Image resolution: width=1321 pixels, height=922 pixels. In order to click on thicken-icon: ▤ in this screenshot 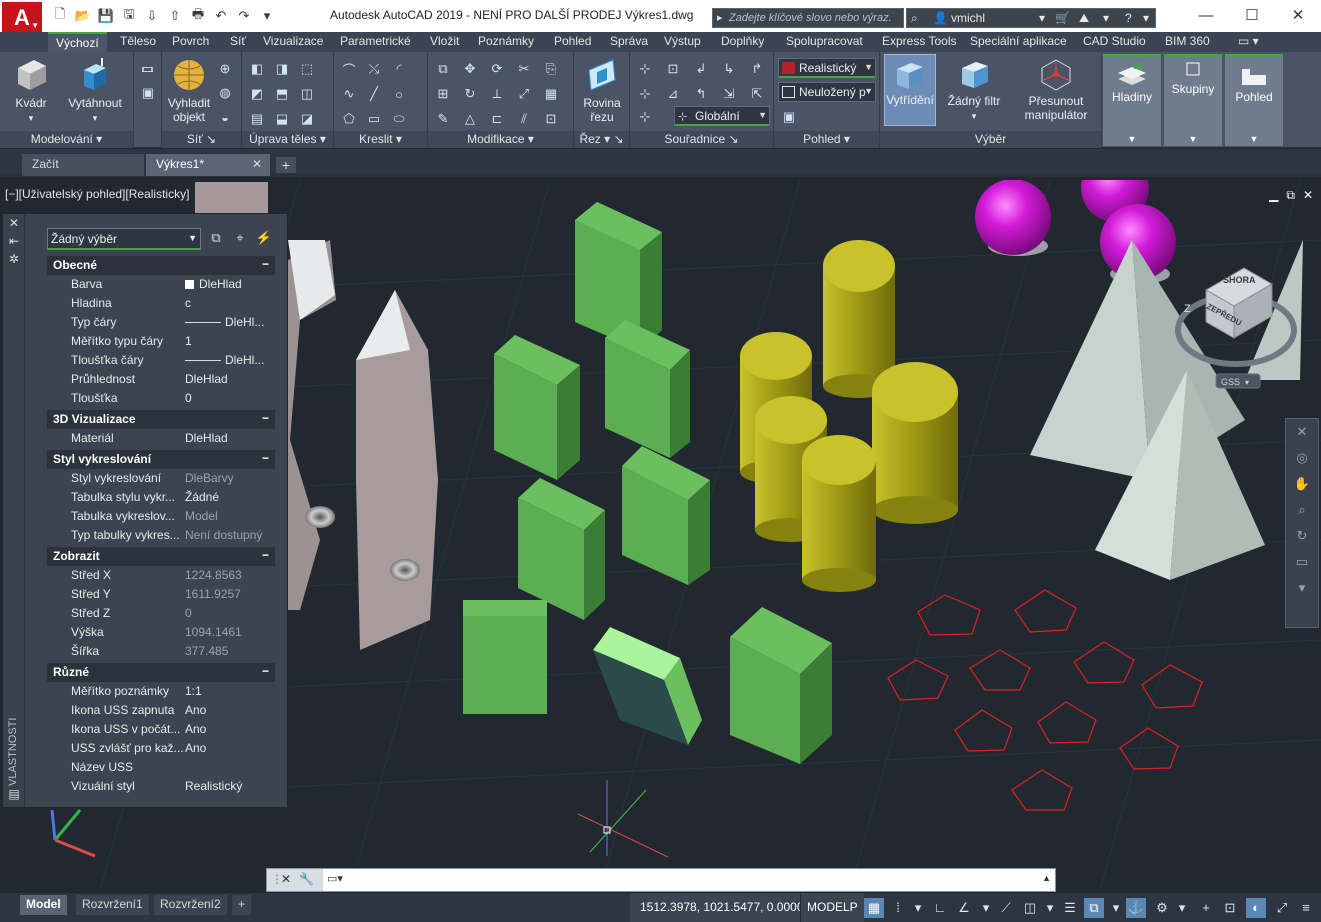, I will do `click(257, 119)`.